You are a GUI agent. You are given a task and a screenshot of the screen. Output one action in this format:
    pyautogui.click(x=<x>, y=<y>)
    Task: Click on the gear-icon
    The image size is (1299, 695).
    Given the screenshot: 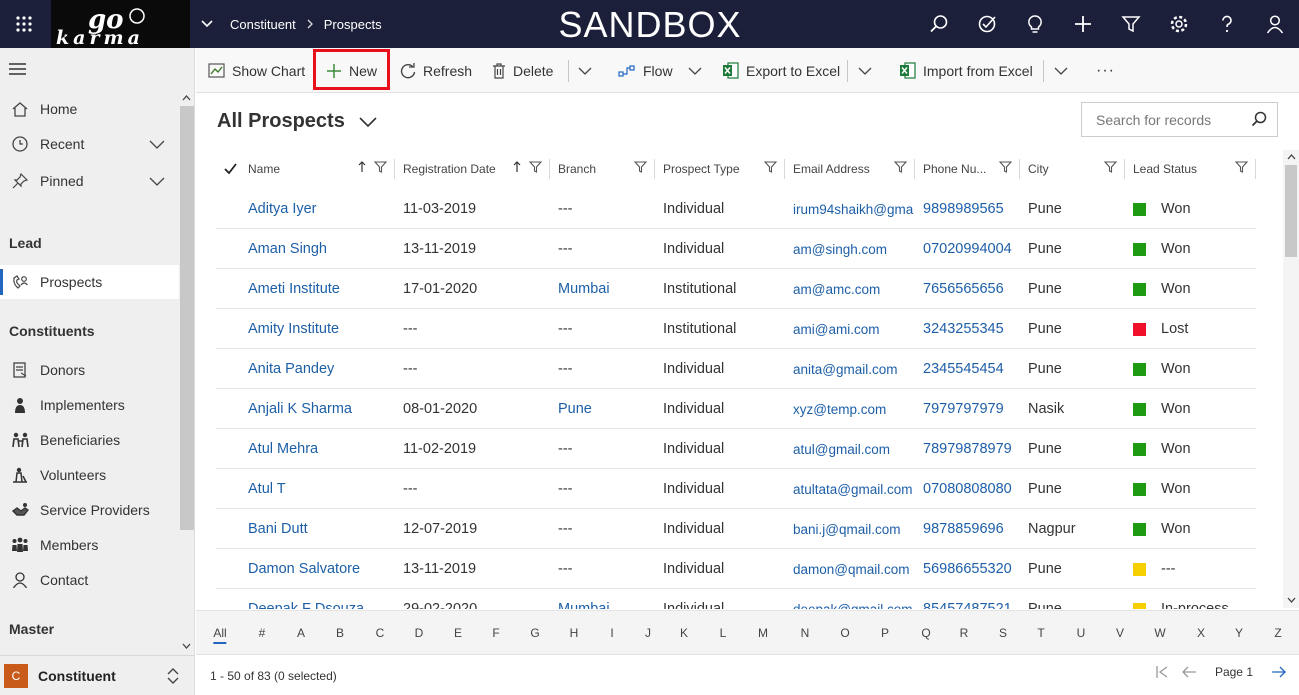 What is the action you would take?
    pyautogui.click(x=1179, y=24)
    